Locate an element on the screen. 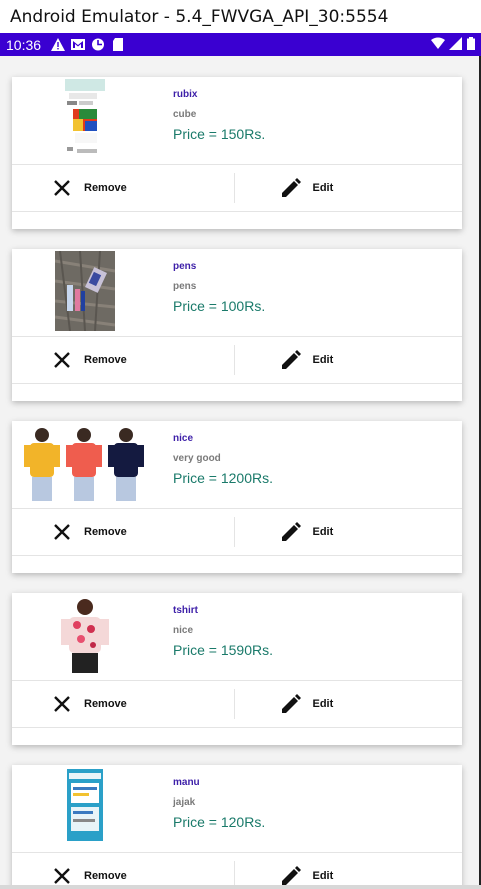 The image size is (481, 889). product-name: rubix is located at coordinates (185, 94).